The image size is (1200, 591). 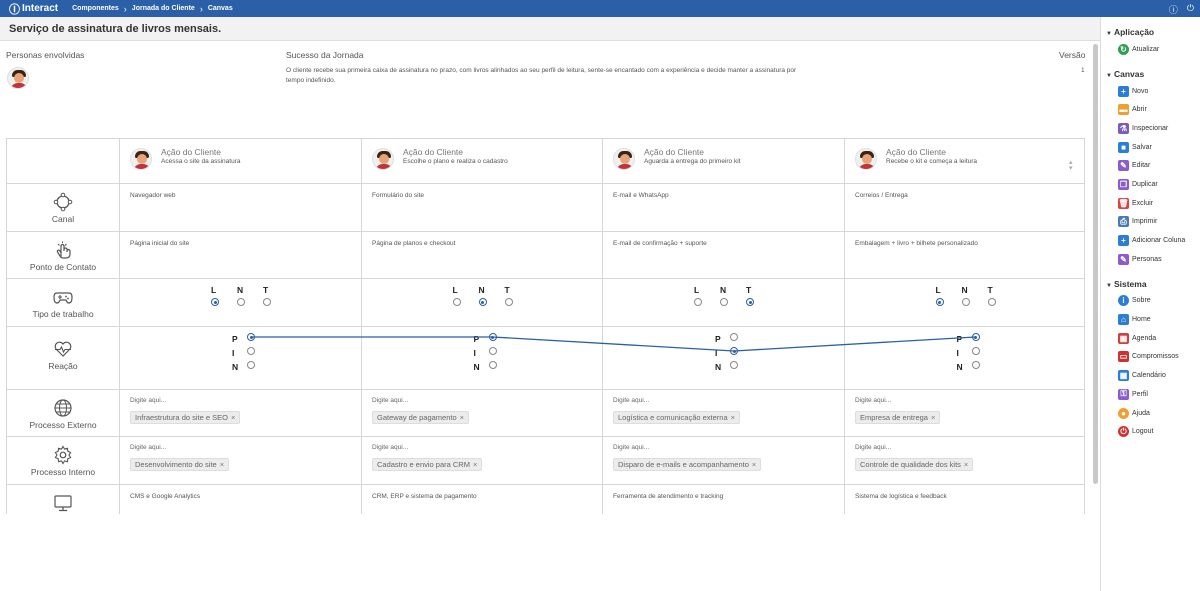 What do you see at coordinates (482, 207) in the screenshot?
I see `canal-cell: Formulário do site` at bounding box center [482, 207].